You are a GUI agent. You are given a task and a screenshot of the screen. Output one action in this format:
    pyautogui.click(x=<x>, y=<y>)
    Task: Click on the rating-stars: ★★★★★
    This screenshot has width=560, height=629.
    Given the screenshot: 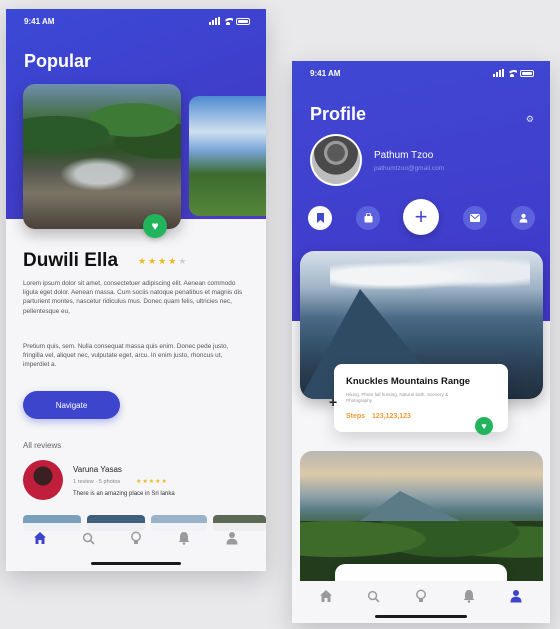 What is the action you would take?
    pyautogui.click(x=163, y=261)
    